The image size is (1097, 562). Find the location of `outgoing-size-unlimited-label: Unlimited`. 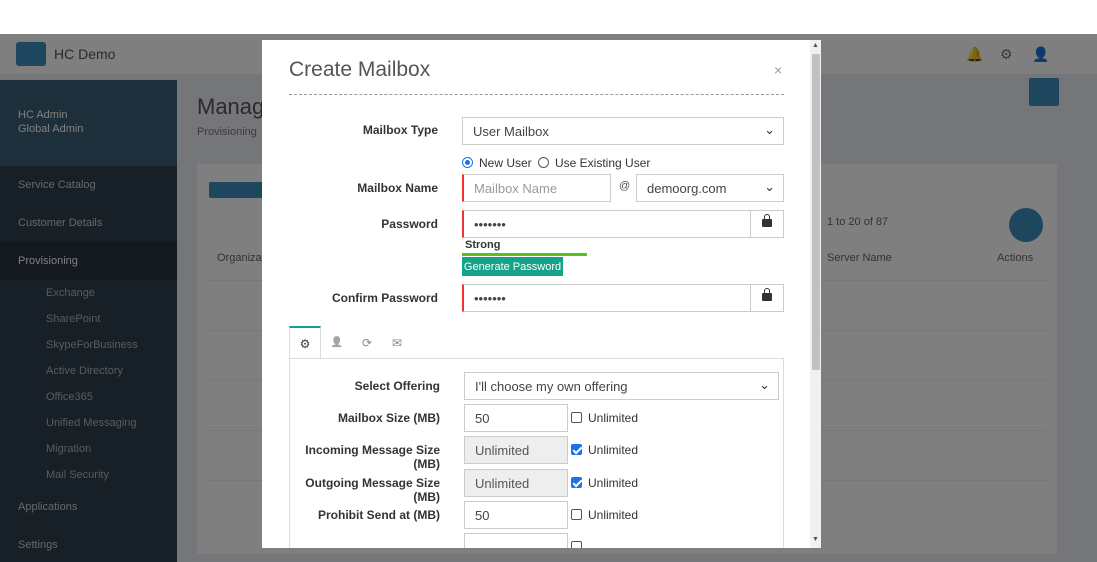

outgoing-size-unlimited-label: Unlimited is located at coordinates (613, 483).